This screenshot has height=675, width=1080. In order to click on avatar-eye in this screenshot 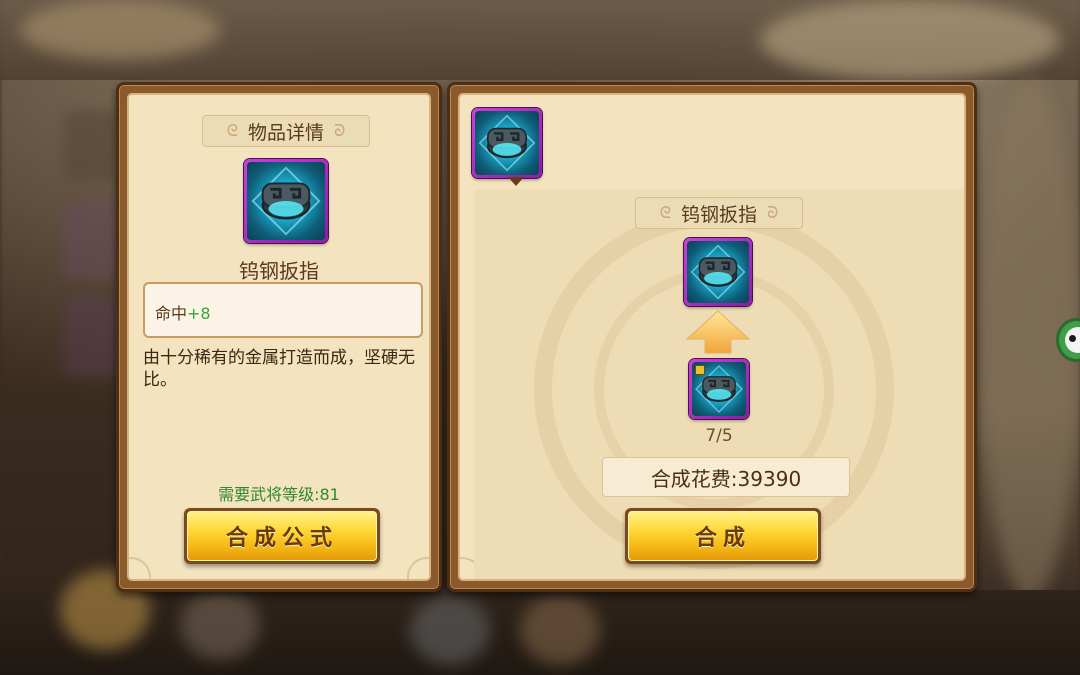, I will do `click(1072, 338)`.